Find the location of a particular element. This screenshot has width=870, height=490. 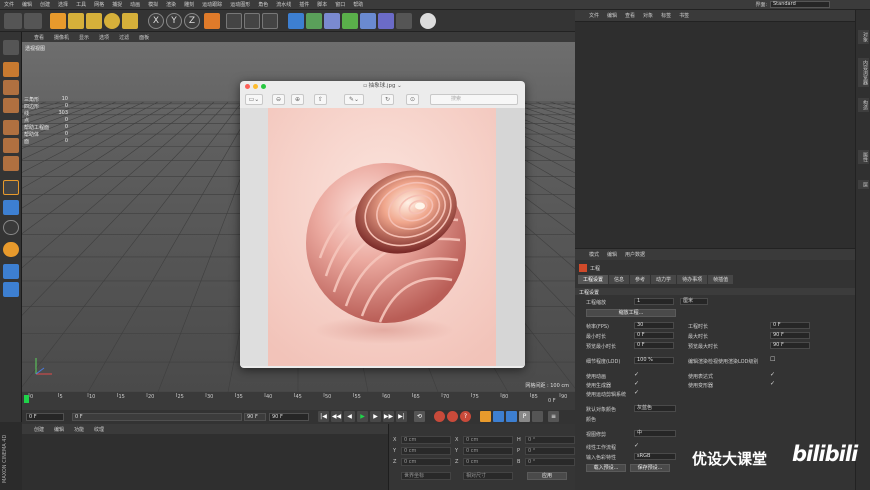

texture-mode-icon is located at coordinates (11, 87).